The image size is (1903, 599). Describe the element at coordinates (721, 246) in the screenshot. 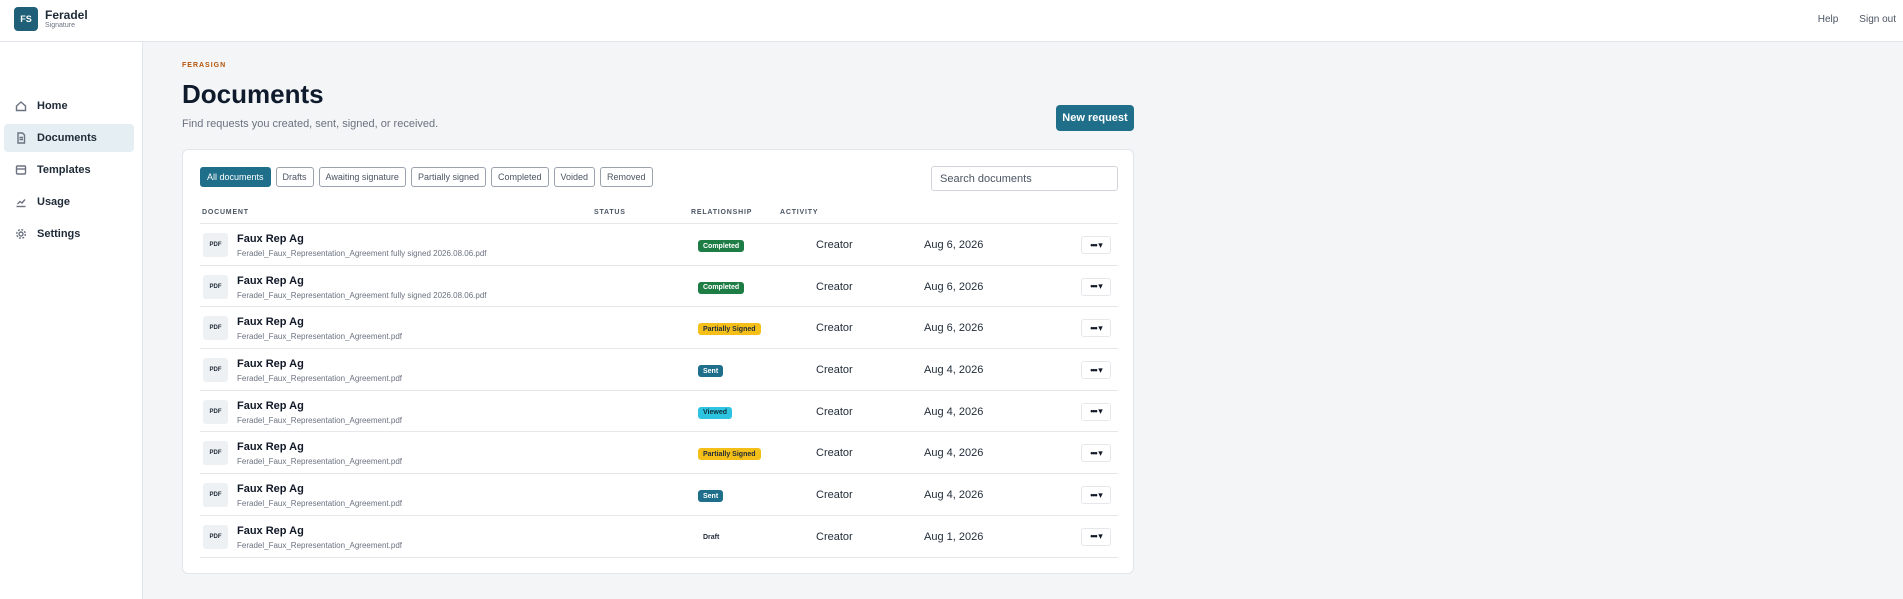

I see `status-badge: Completed` at that location.